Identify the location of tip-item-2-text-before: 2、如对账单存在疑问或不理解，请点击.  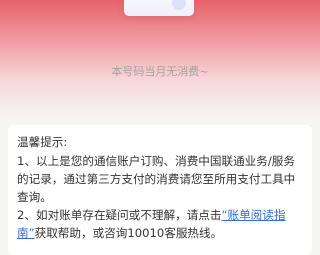
(119, 215).